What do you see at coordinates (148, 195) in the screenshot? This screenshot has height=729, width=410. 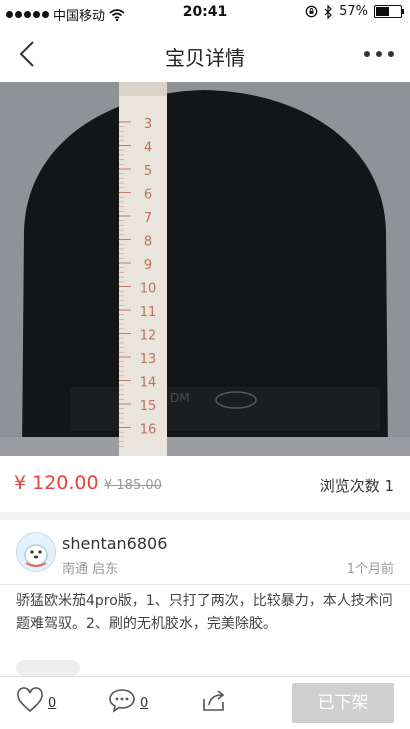 I see `ruler-number: 6` at bounding box center [148, 195].